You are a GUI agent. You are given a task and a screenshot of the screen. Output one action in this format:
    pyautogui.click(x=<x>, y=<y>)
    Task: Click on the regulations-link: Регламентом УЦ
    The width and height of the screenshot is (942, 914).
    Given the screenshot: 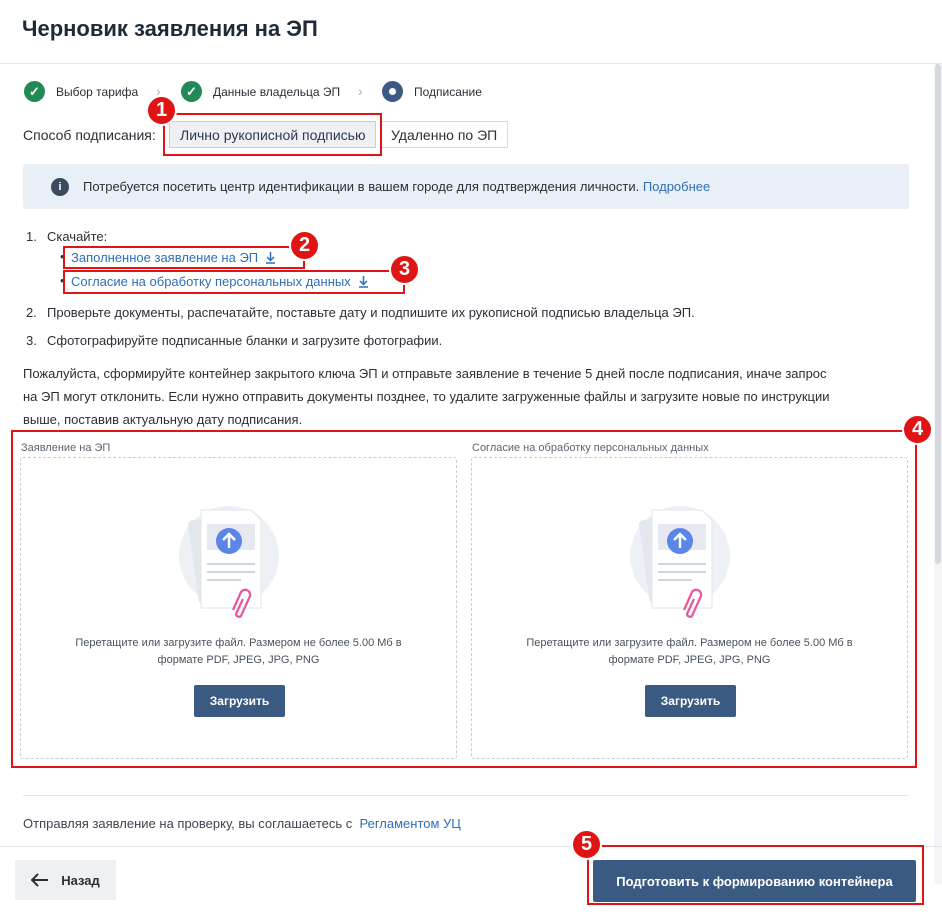 What is the action you would take?
    pyautogui.click(x=410, y=823)
    